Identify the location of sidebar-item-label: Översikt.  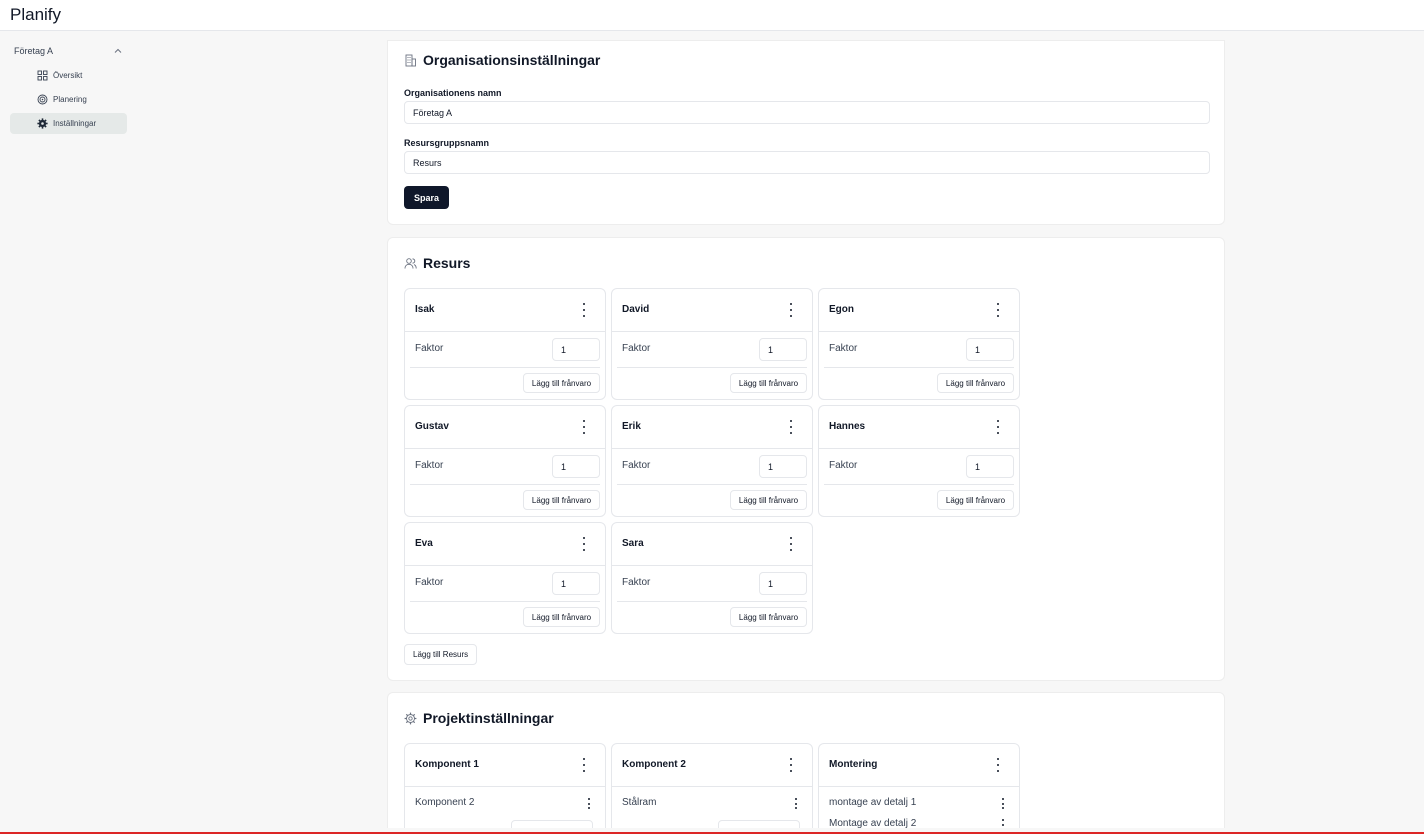
(68, 75).